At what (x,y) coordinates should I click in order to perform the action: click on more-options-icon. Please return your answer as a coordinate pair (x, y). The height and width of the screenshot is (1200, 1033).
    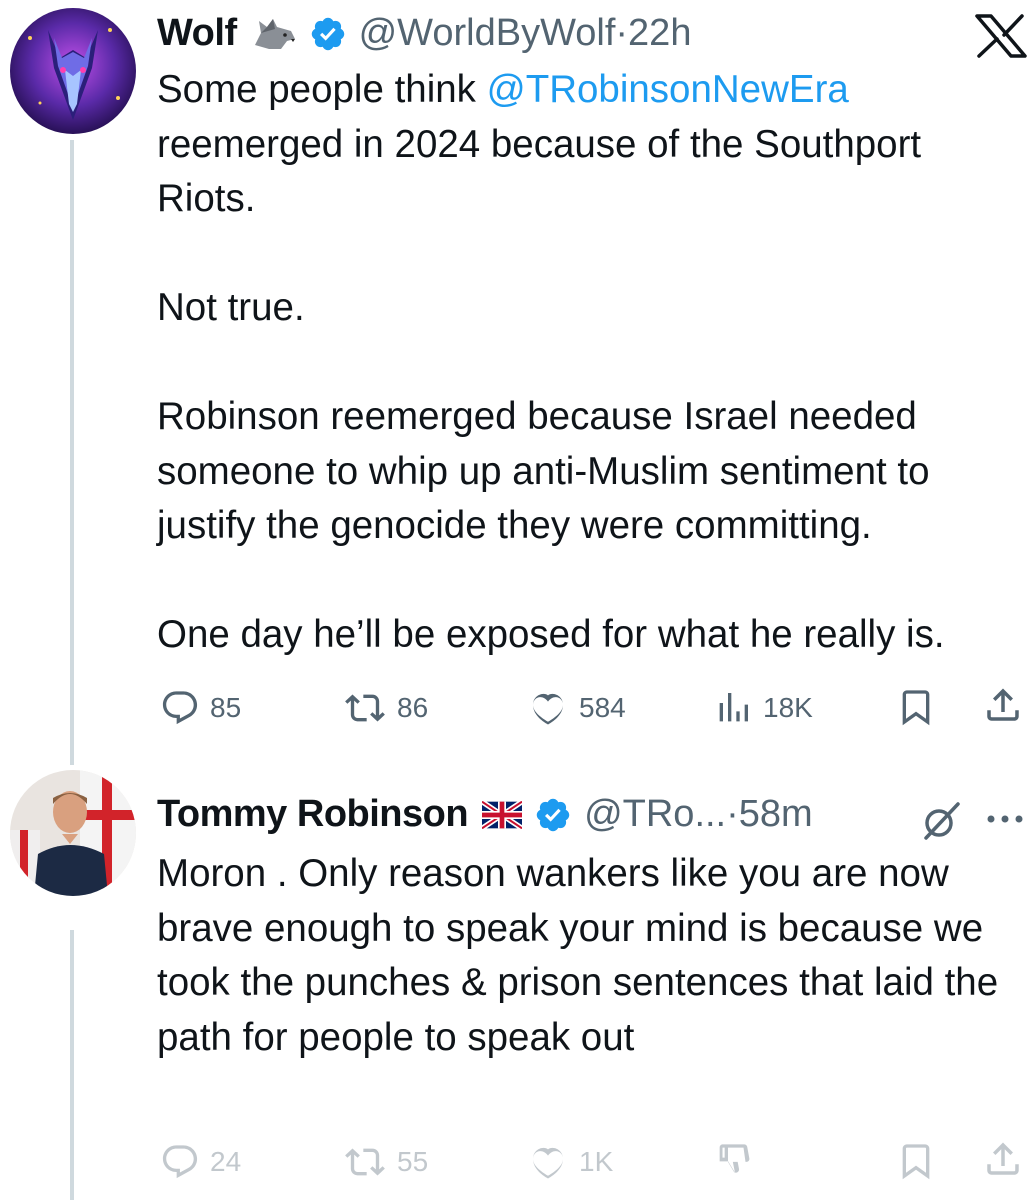
    Looking at the image, I should click on (1005, 821).